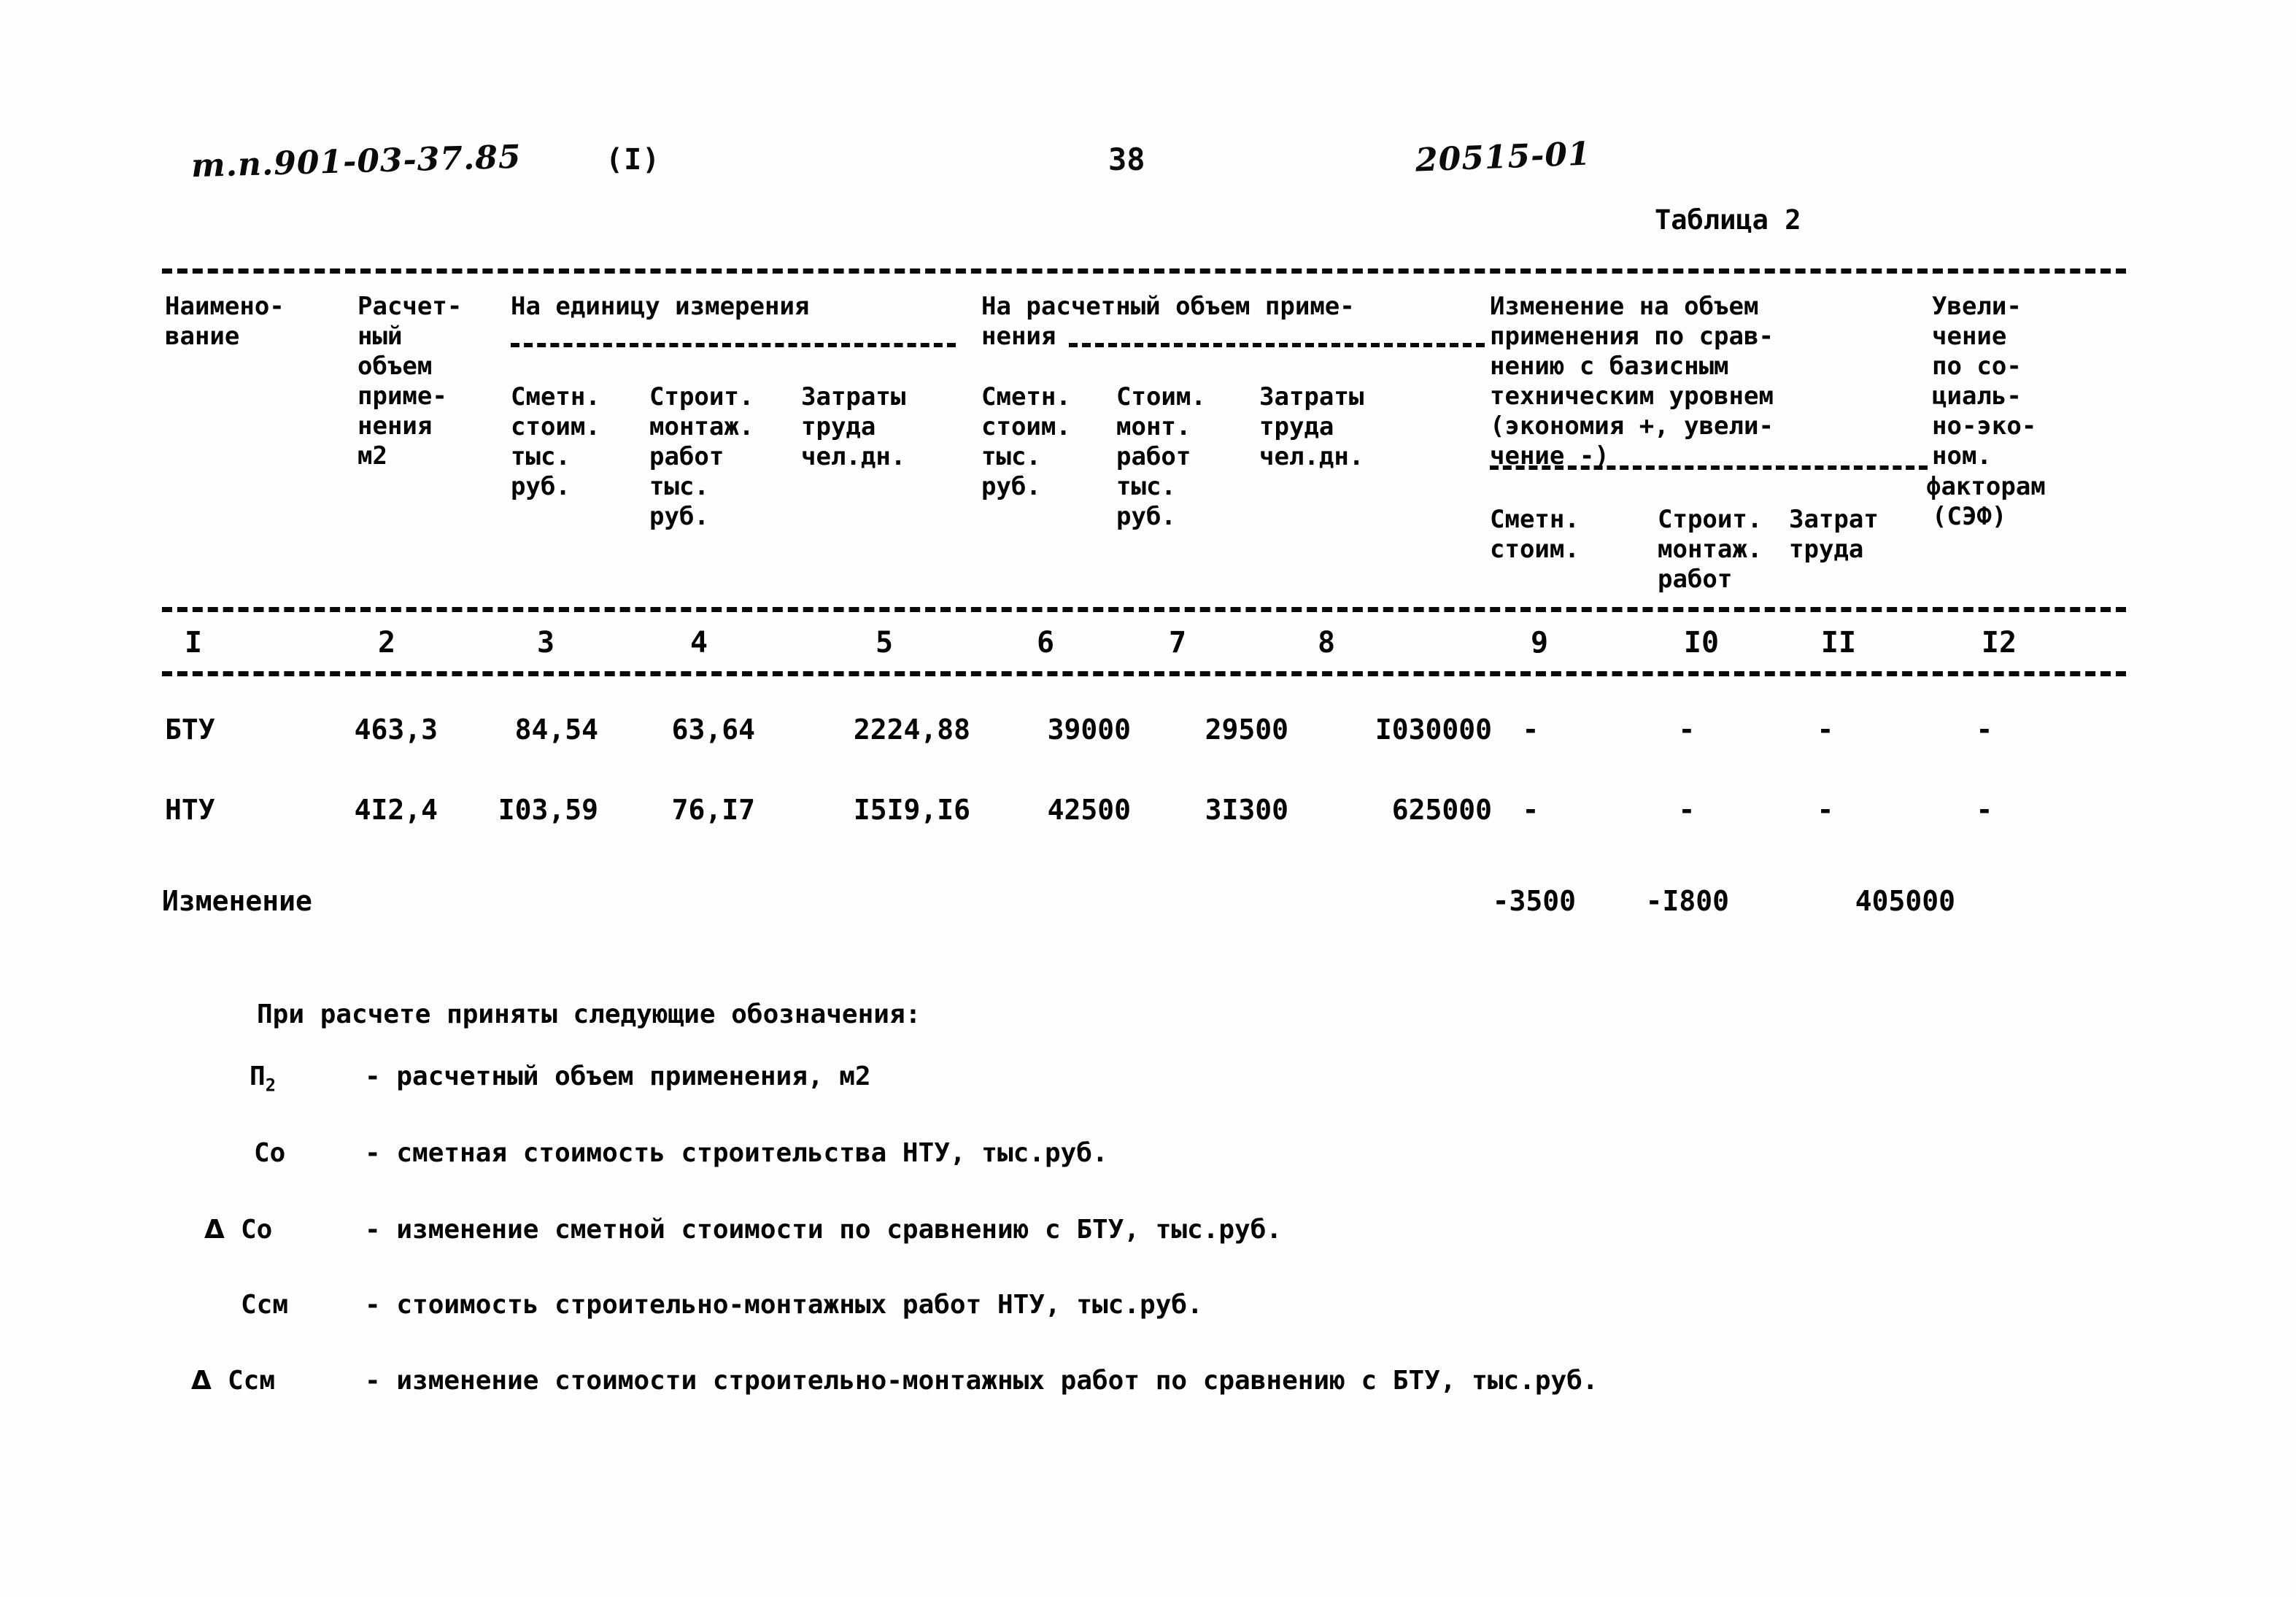  Describe the element at coordinates (270, 1153) in the screenshot. I see `legend-symbol-co: Со` at that location.